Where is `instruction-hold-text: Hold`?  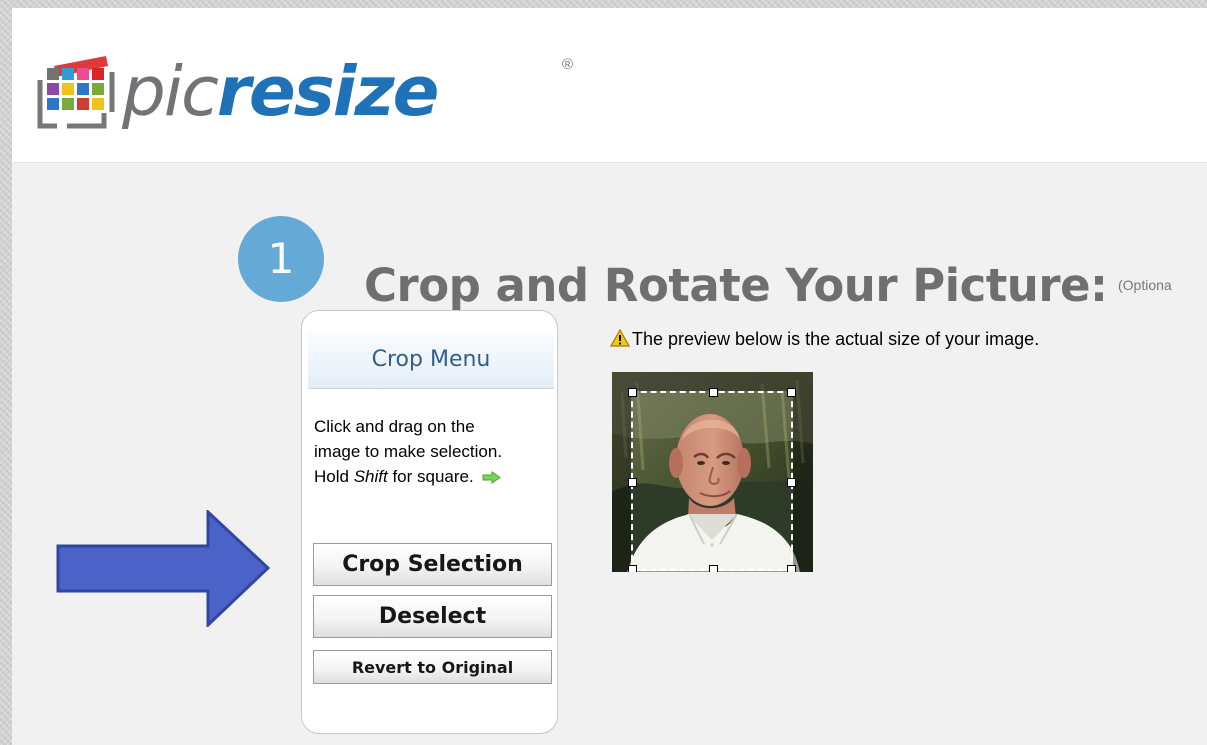
instruction-hold-text: Hold is located at coordinates (334, 476).